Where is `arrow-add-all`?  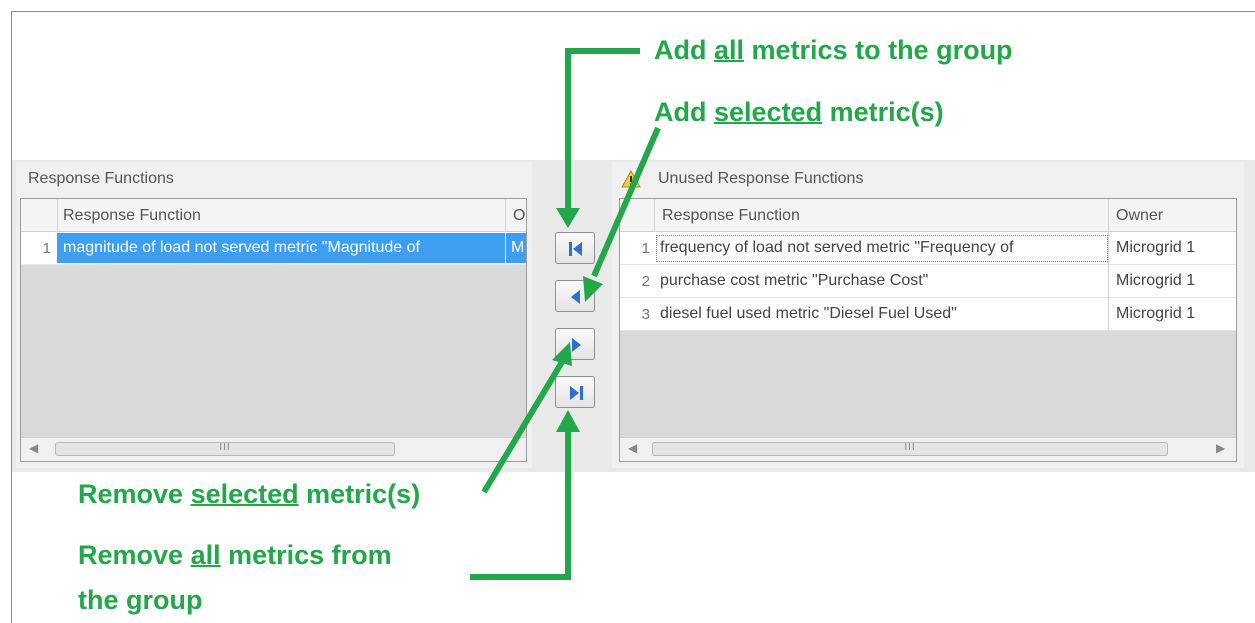 arrow-add-all is located at coordinates (602, 129).